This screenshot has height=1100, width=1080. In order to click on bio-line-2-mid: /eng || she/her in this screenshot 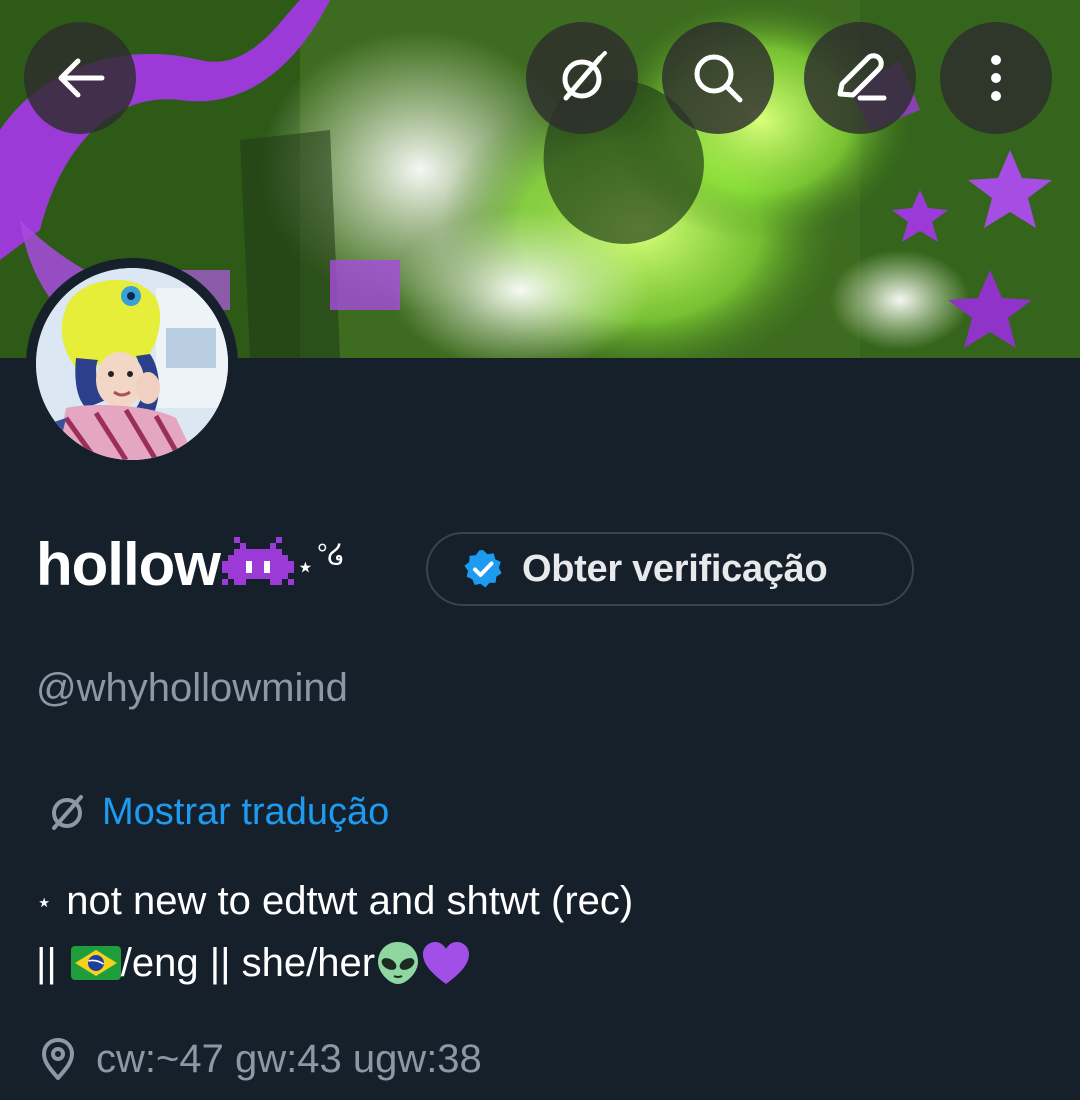, I will do `click(248, 963)`.